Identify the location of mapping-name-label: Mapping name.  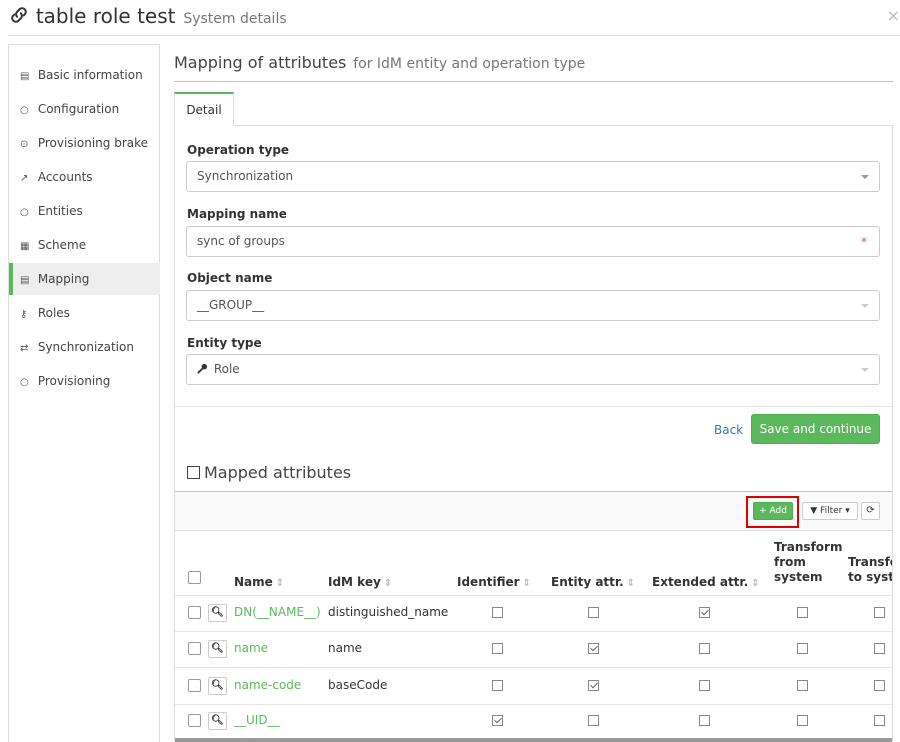
(237, 214).